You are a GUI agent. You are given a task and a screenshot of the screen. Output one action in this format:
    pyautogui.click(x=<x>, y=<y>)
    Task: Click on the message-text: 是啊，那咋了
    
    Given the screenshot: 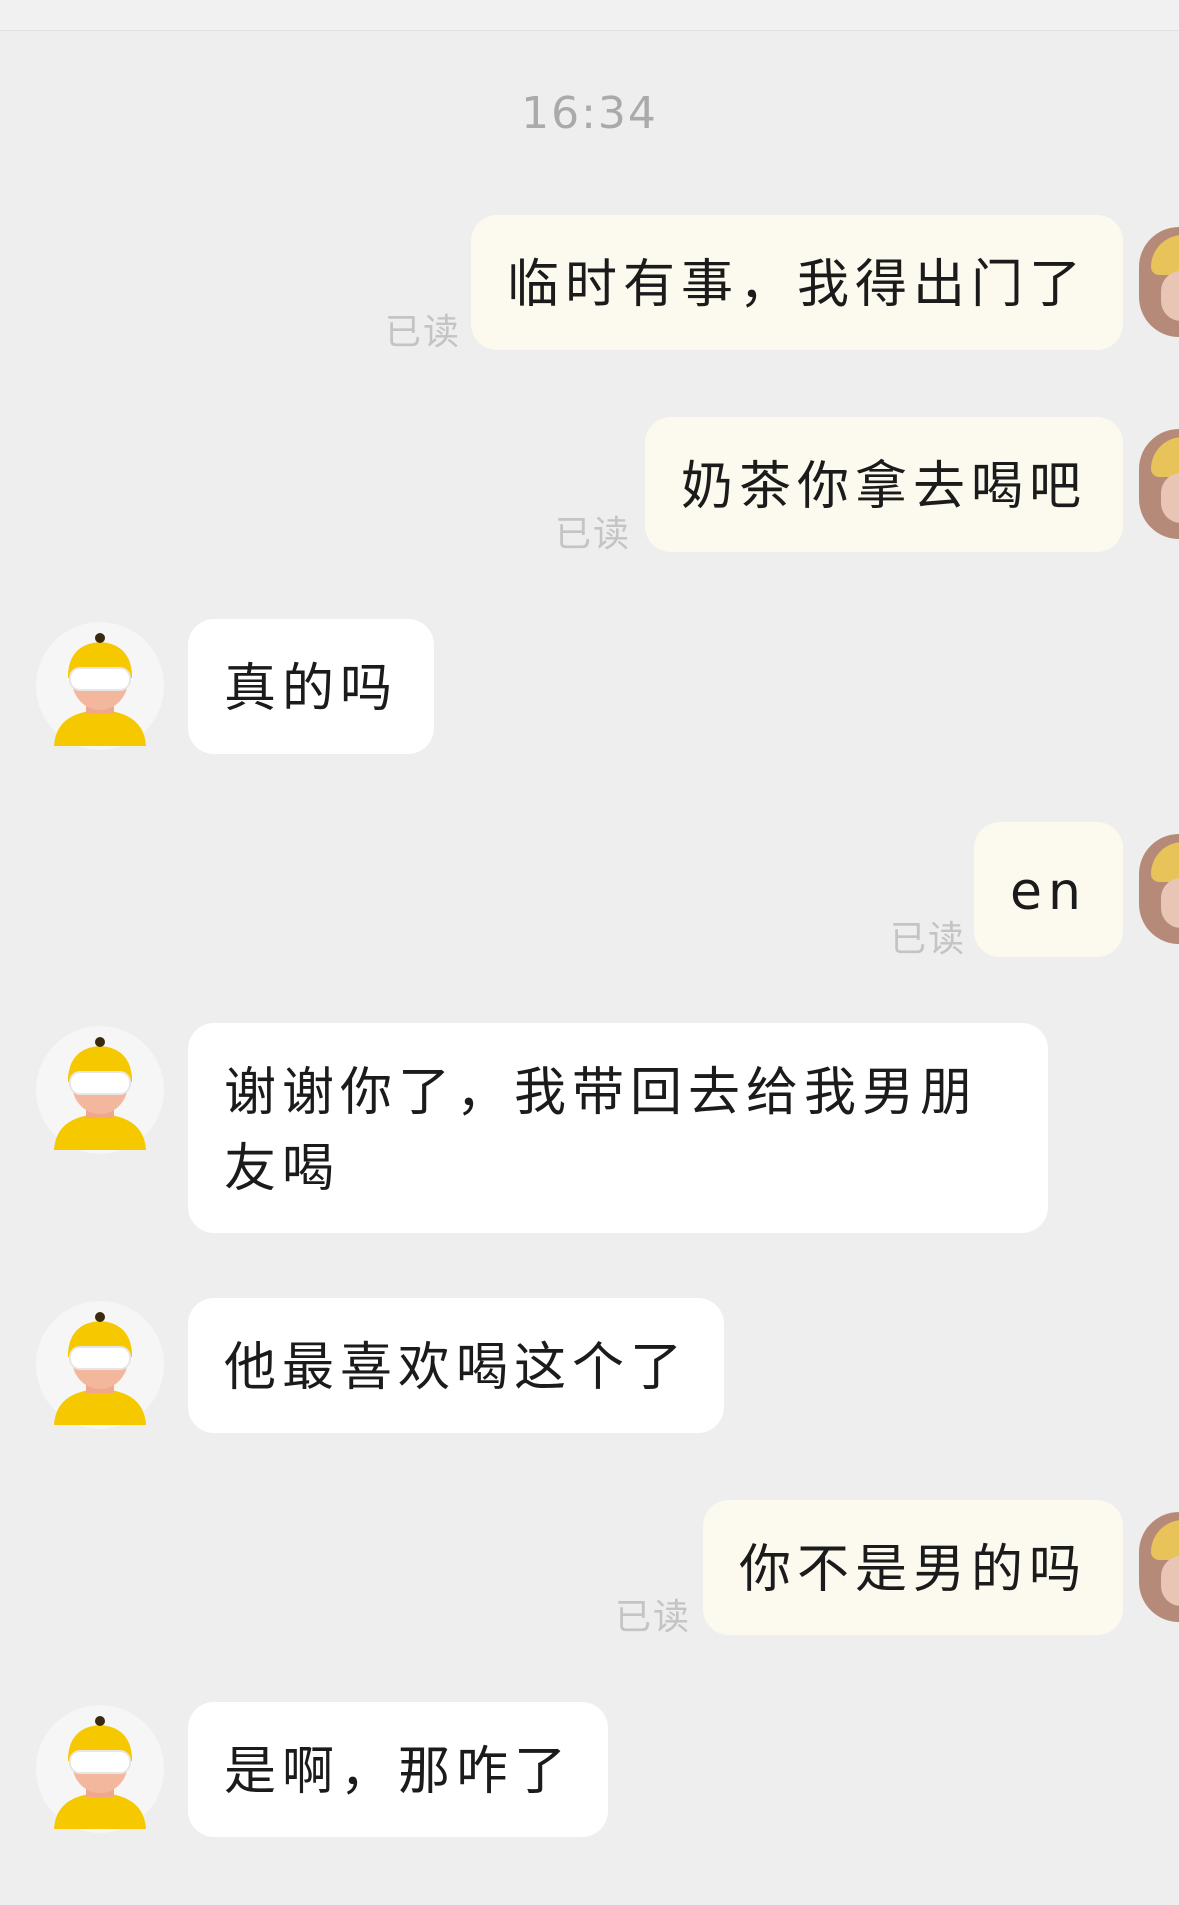 What is the action you would take?
    pyautogui.click(x=398, y=1772)
    